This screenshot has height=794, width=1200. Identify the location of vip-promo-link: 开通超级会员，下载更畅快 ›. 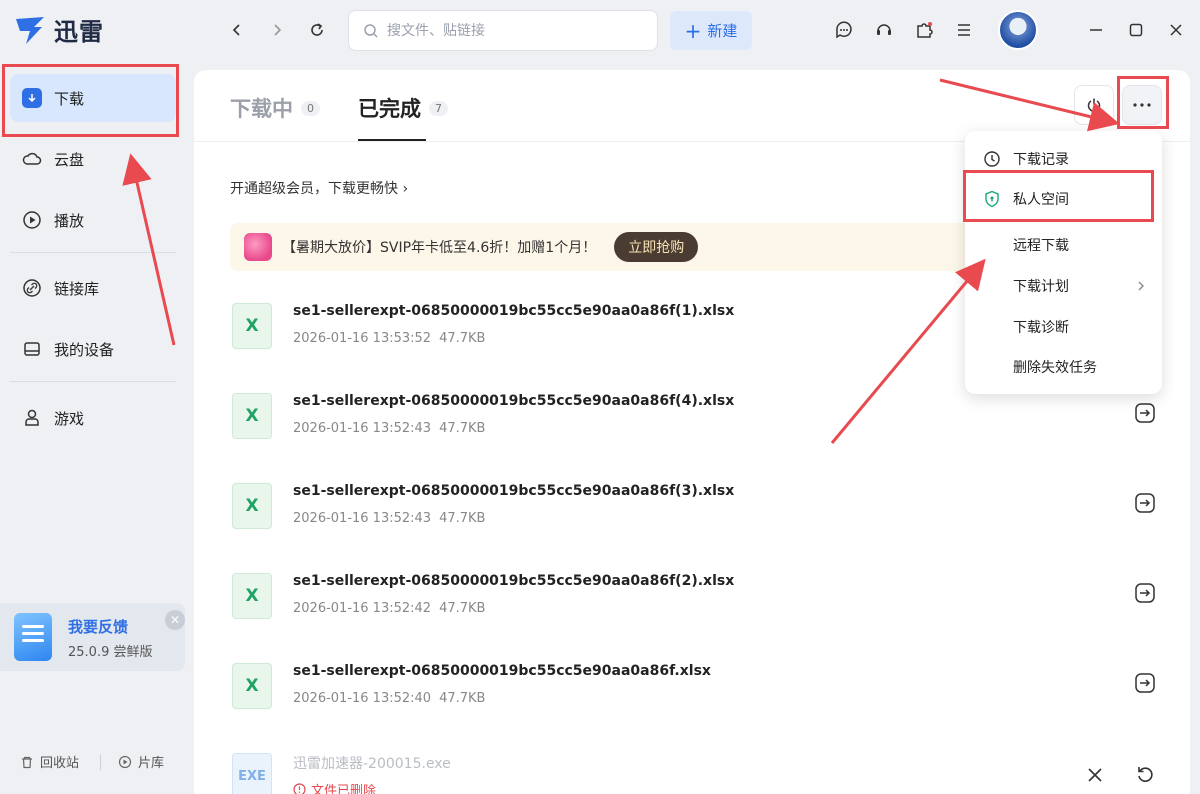
(319, 188).